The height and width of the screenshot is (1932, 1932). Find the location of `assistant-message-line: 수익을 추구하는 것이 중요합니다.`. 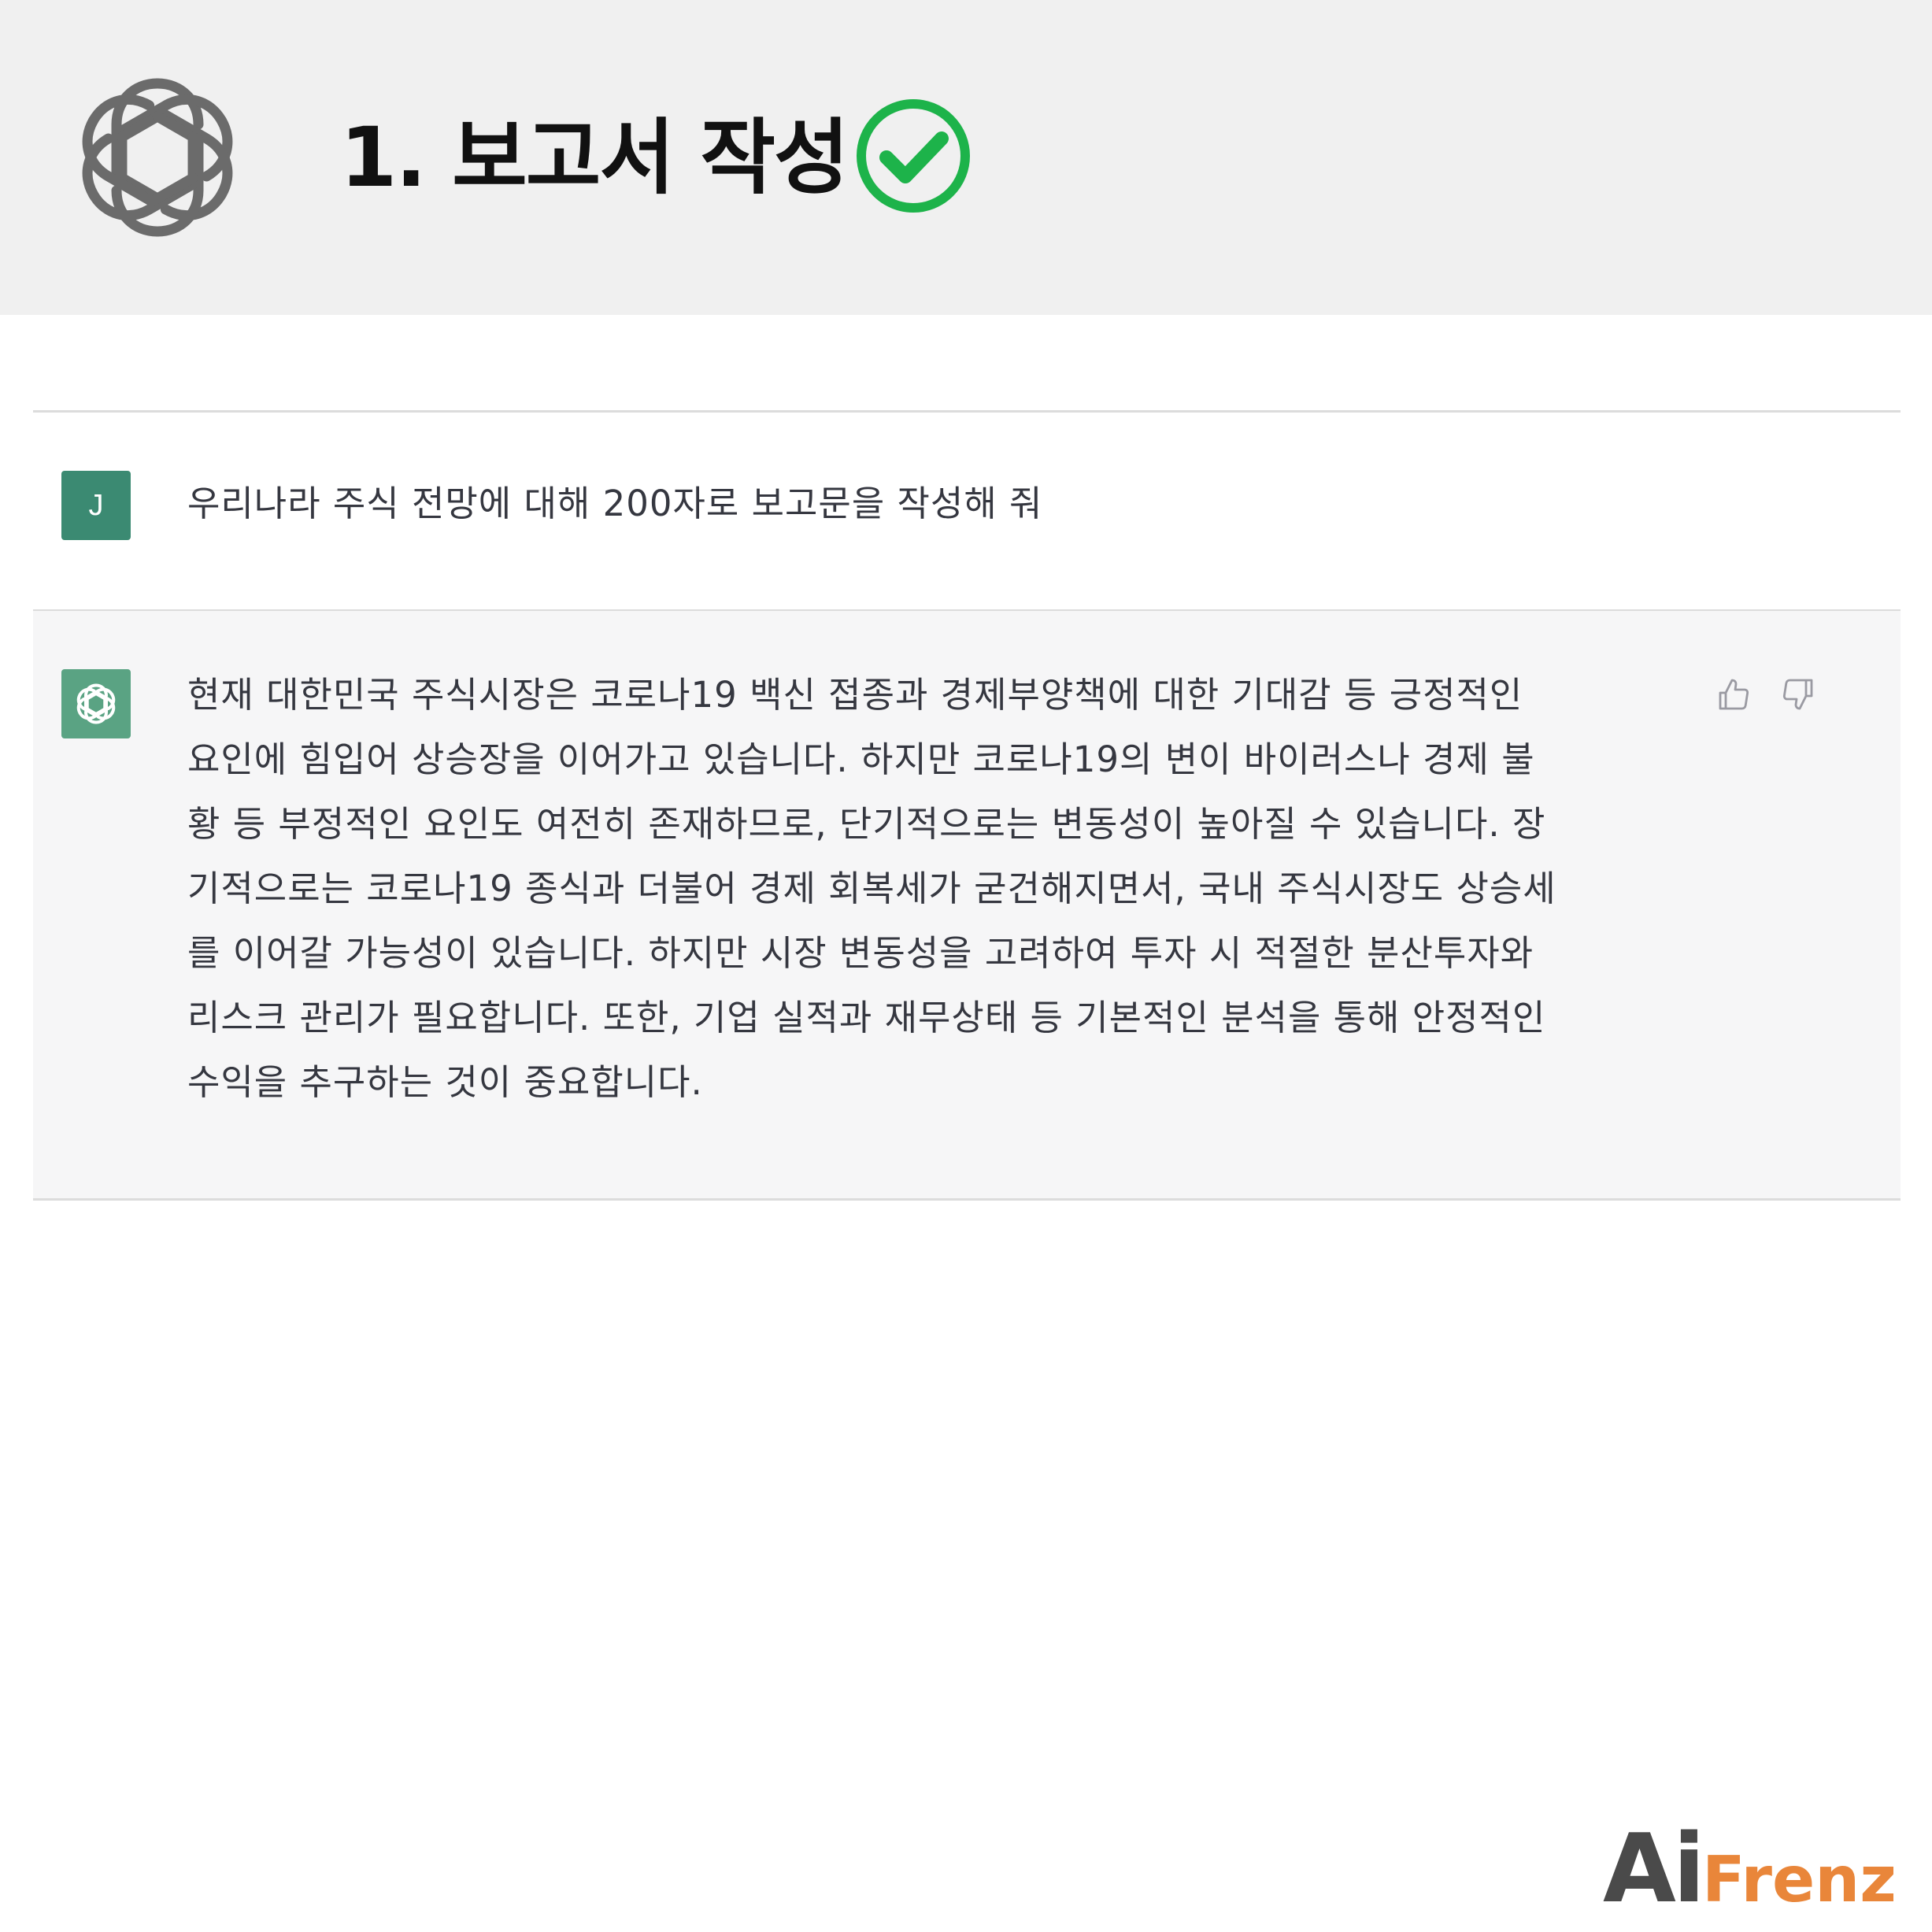

assistant-message-line: 수익을 추구하는 것이 중요합니다. is located at coordinates (445, 1082).